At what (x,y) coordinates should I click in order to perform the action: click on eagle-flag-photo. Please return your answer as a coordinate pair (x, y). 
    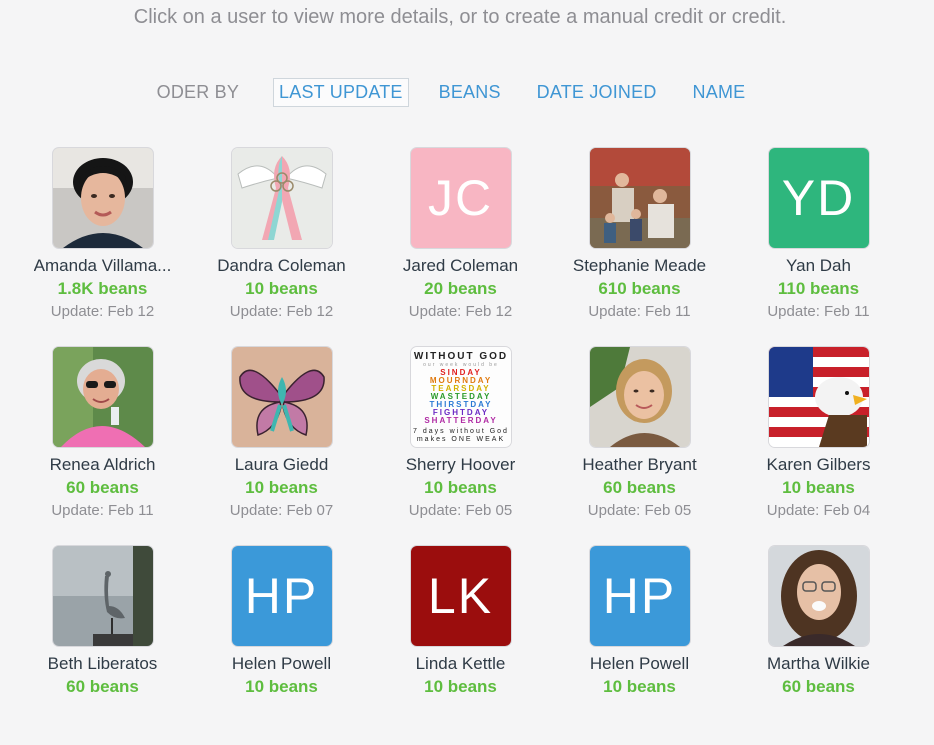
    Looking at the image, I should click on (818, 397).